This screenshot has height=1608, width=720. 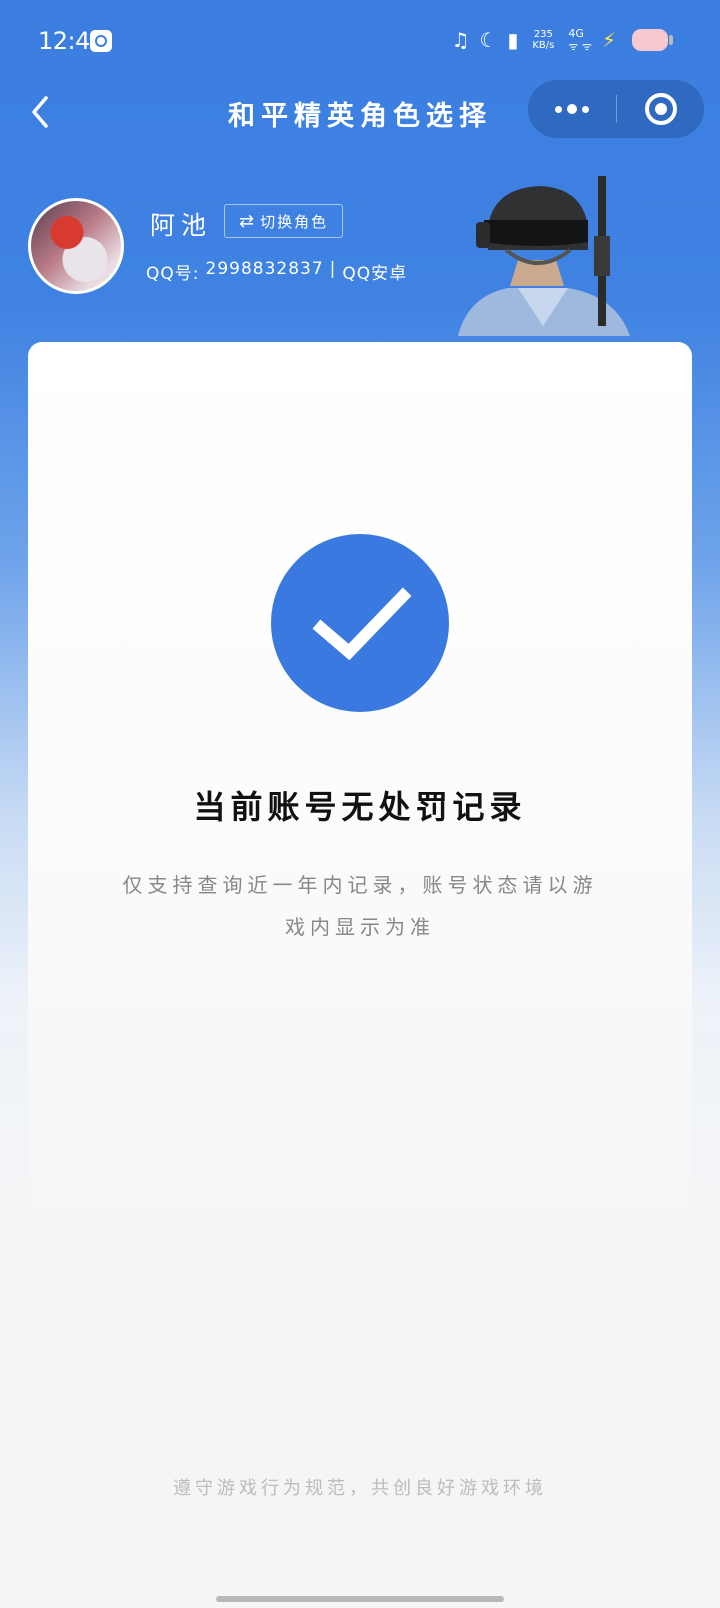 I want to click on nav-header: 和平精英角色选择, so click(x=360, y=112).